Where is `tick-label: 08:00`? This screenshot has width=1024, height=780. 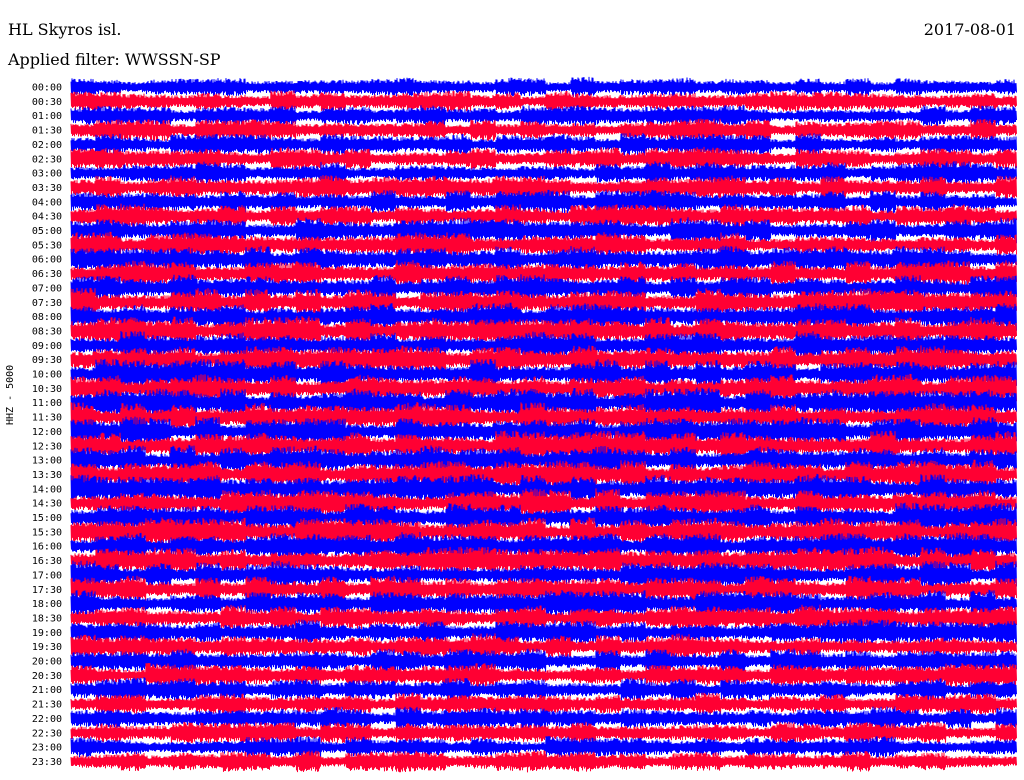
tick-label: 08:00 is located at coordinates (47, 317).